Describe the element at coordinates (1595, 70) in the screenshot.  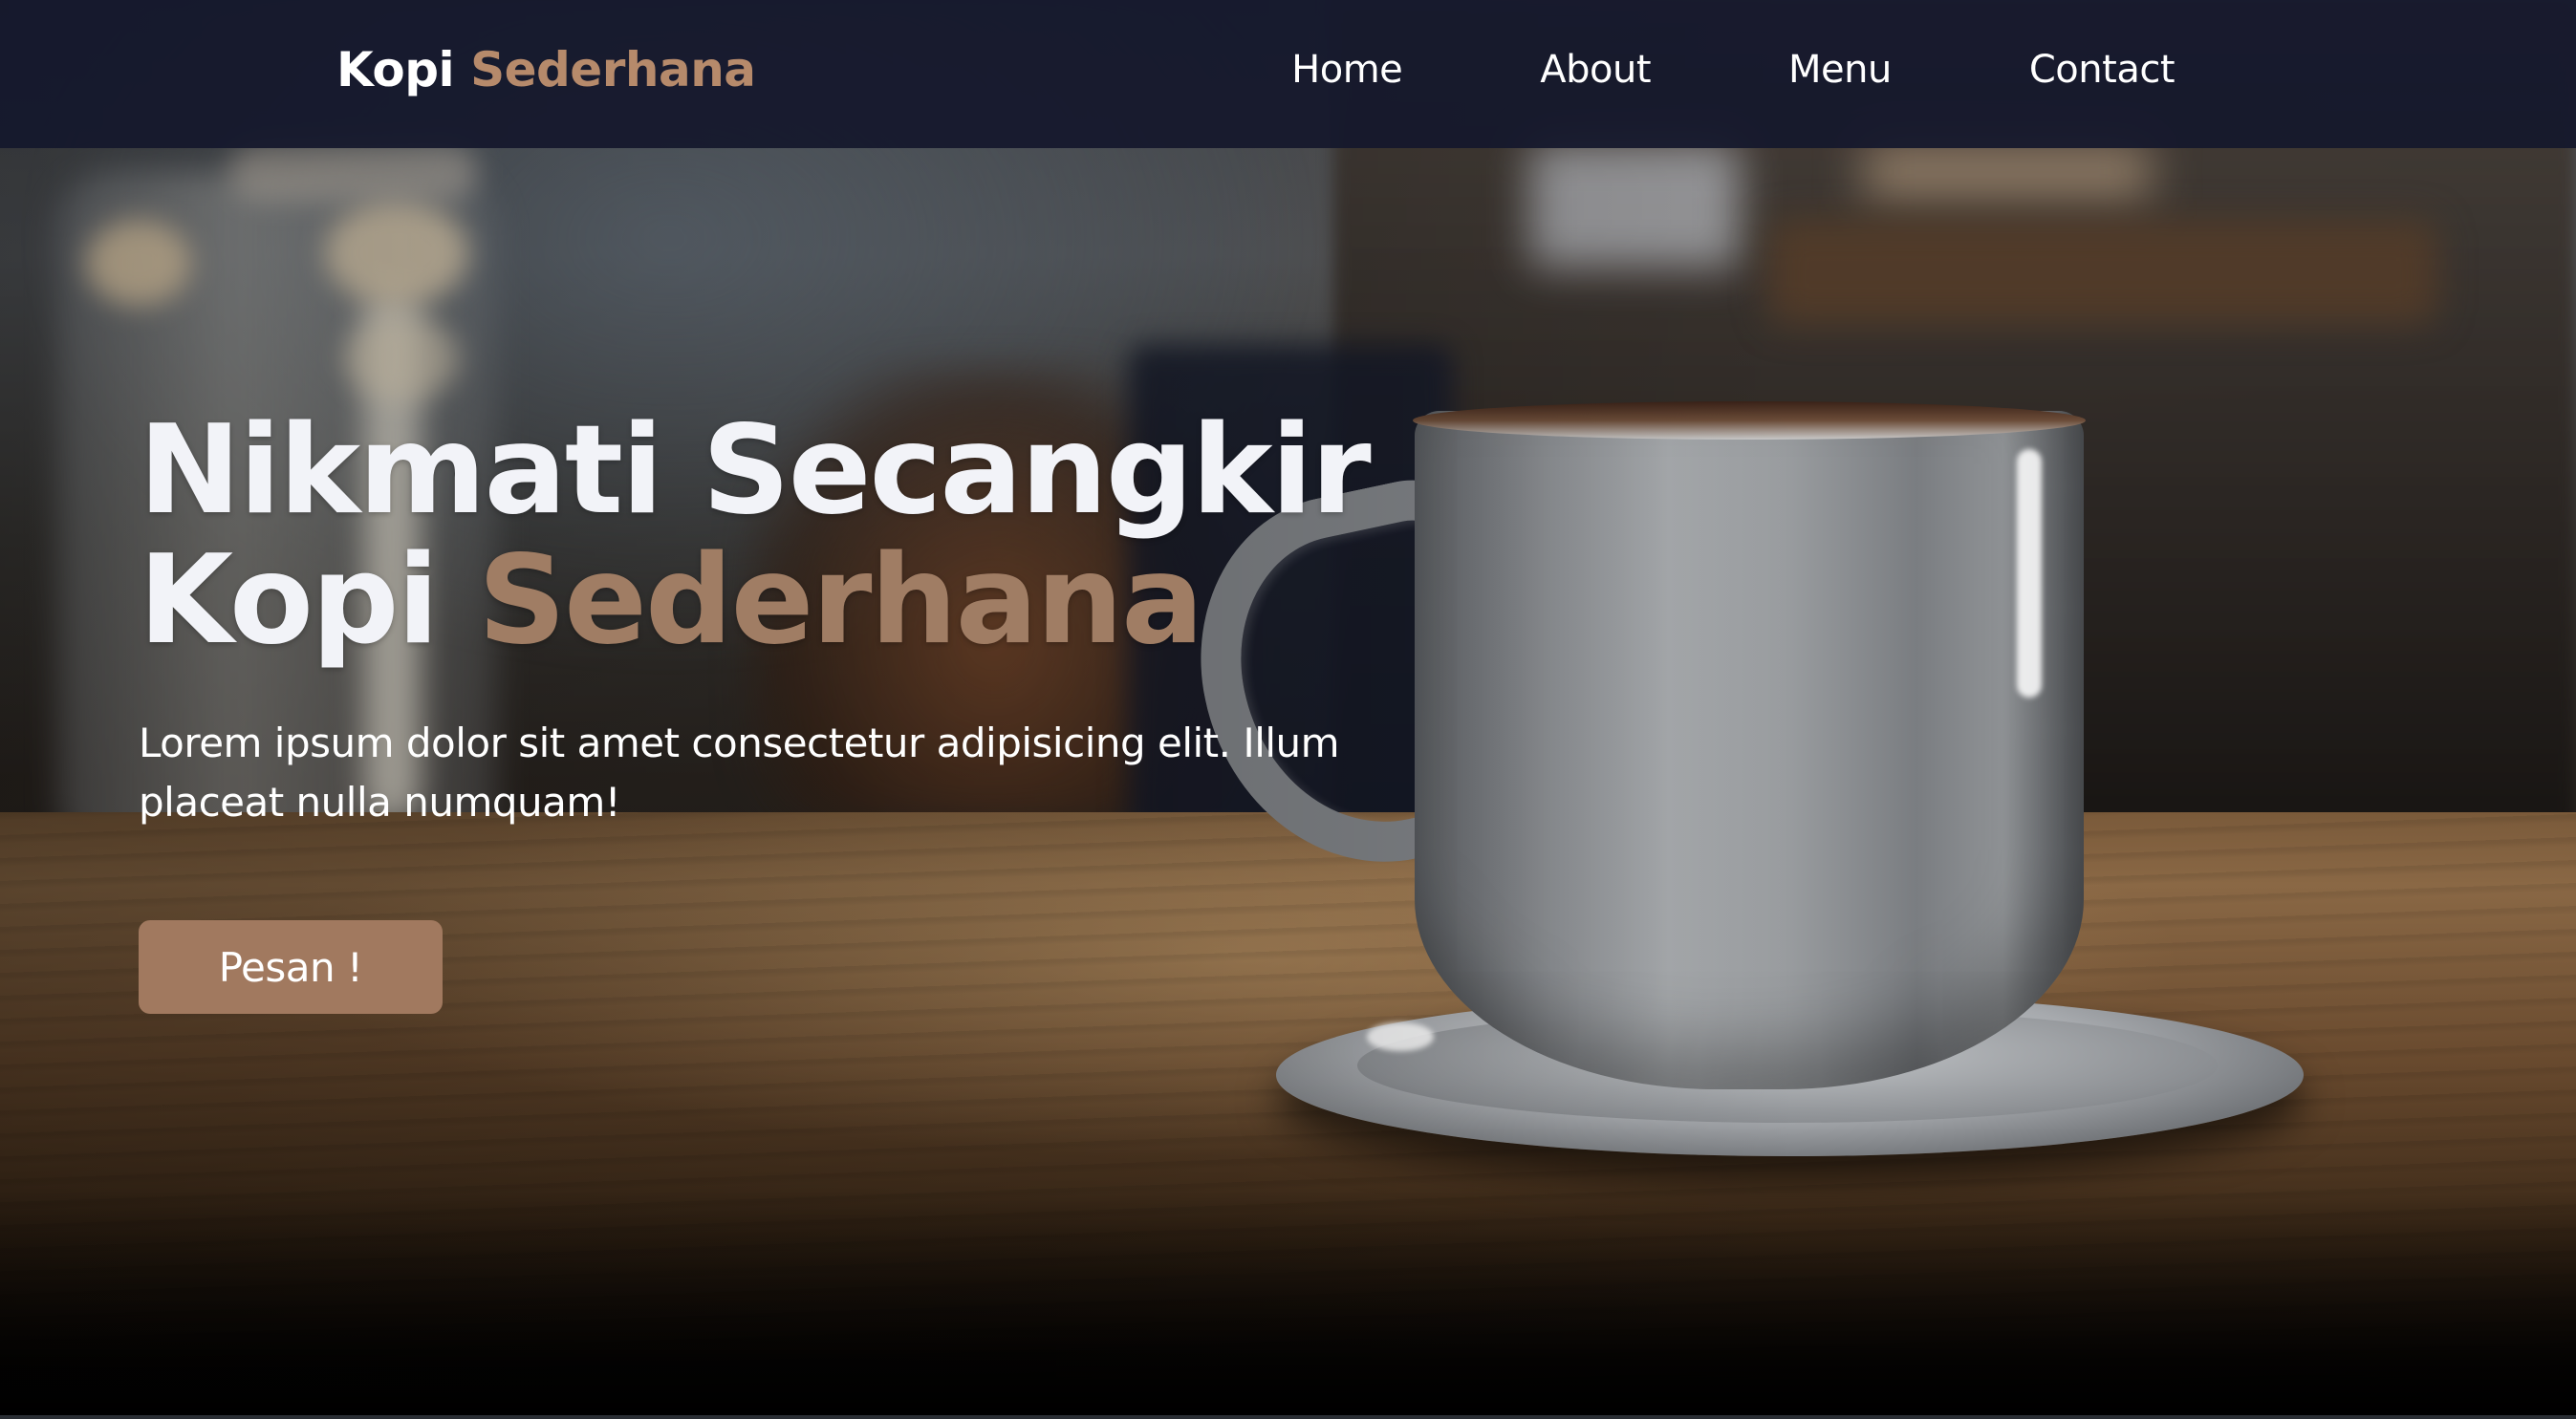
I see `nav-link-about: About` at that location.